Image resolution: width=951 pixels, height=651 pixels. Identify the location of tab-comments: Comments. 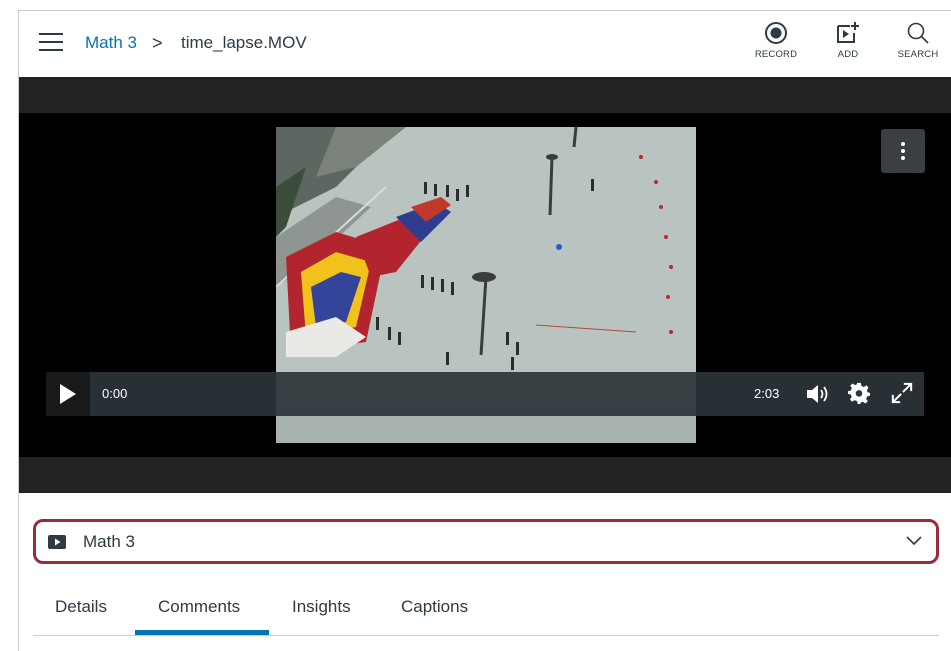
(199, 607).